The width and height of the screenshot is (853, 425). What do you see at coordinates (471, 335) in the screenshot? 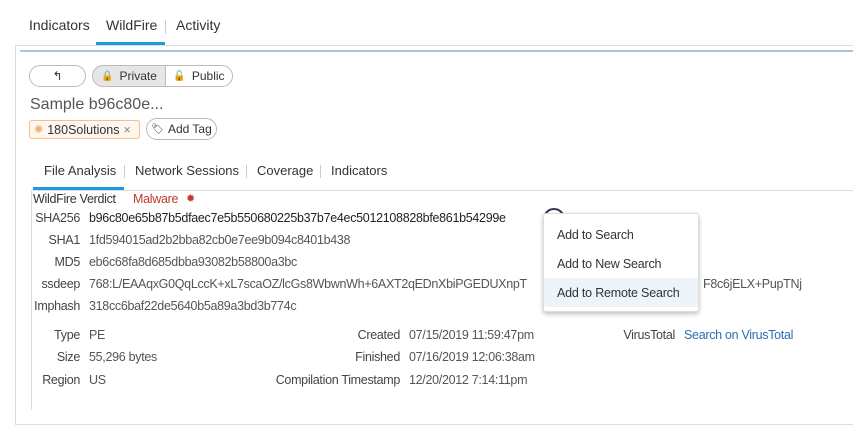
I see `created-value: 07/15/2019 11:59:47pm` at bounding box center [471, 335].